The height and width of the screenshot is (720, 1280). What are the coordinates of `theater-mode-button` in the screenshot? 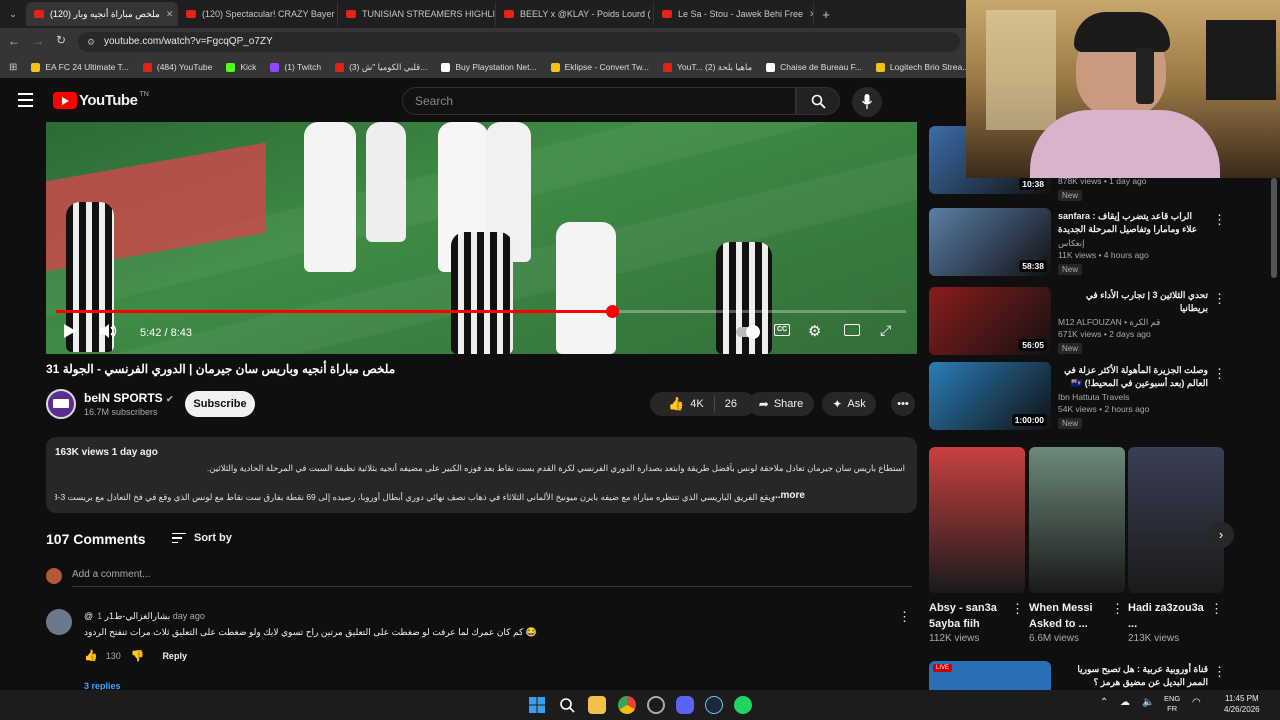 It's located at (852, 330).